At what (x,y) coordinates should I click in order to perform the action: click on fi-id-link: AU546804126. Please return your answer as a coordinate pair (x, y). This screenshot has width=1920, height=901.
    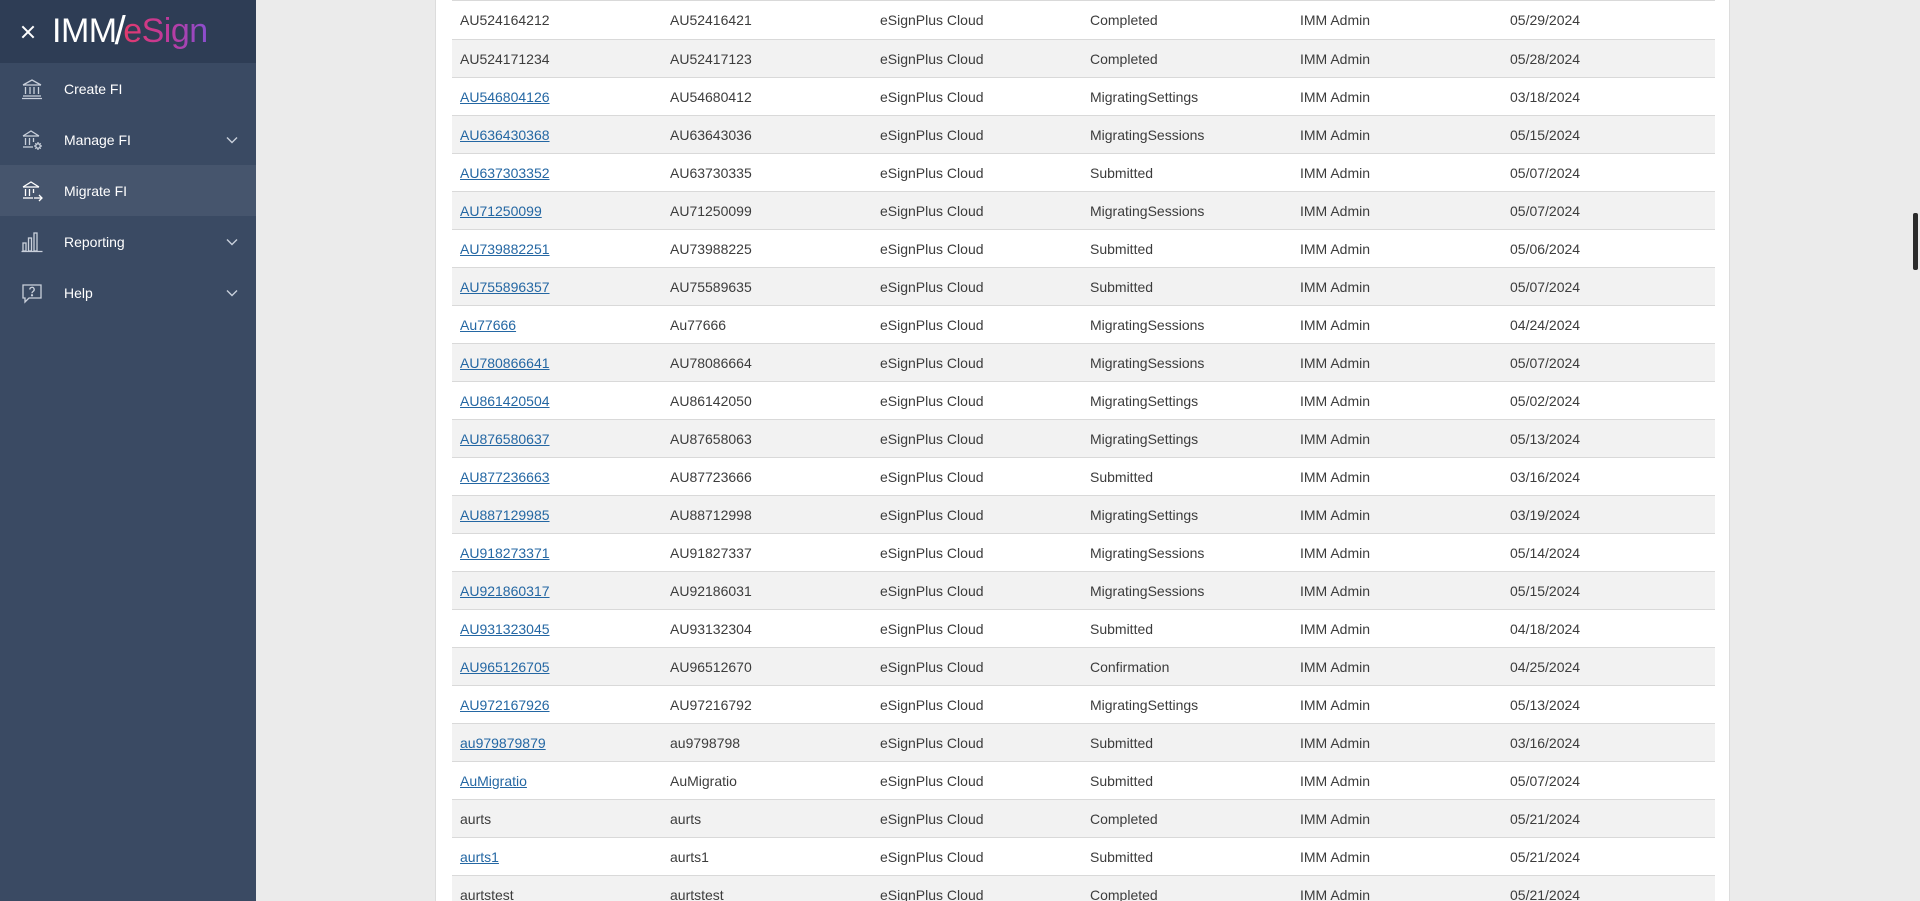
    Looking at the image, I should click on (505, 97).